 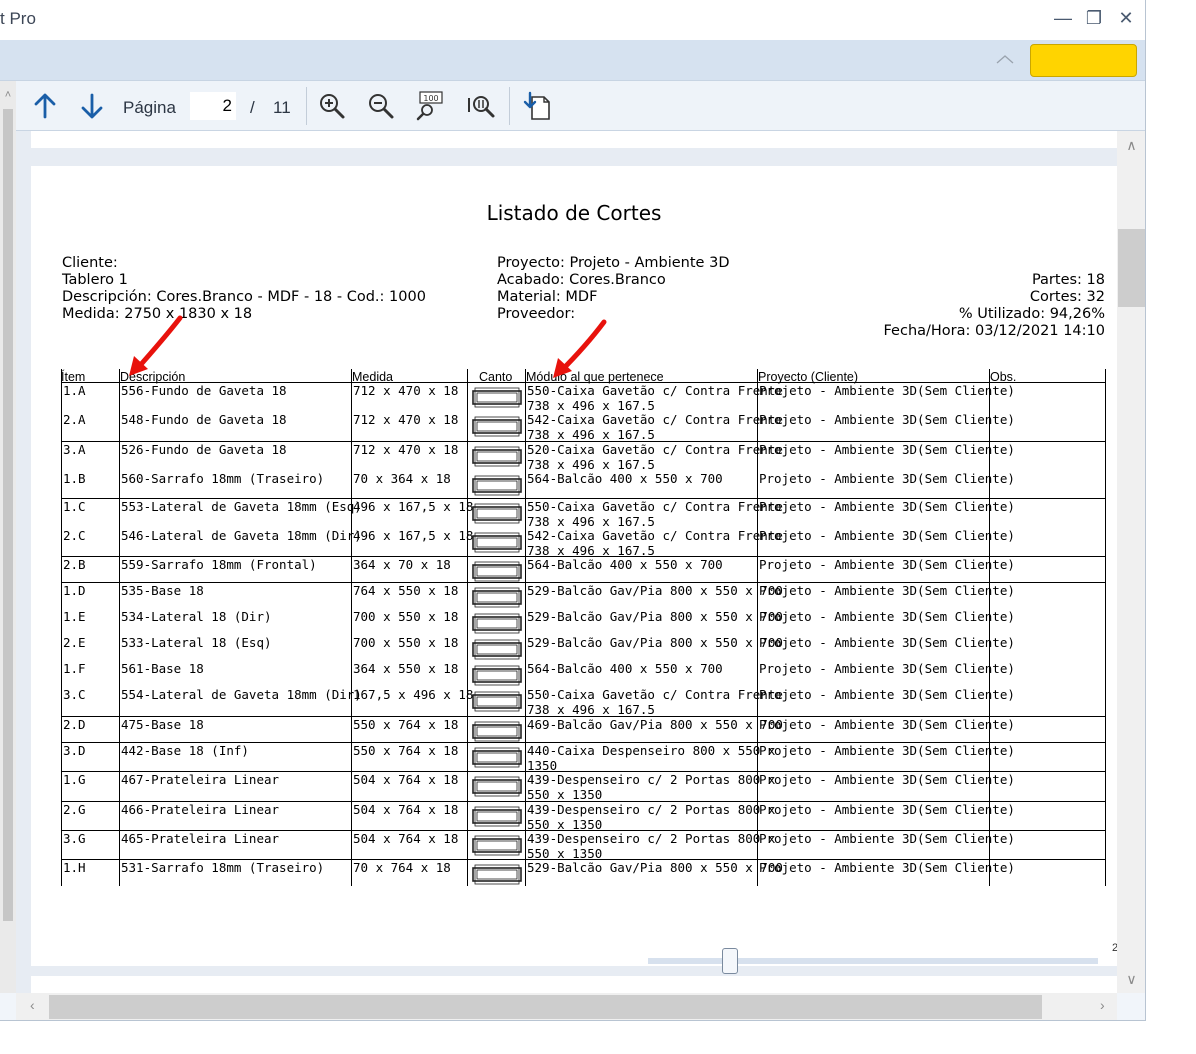 I want to click on accent-button, so click(x=1083, y=60).